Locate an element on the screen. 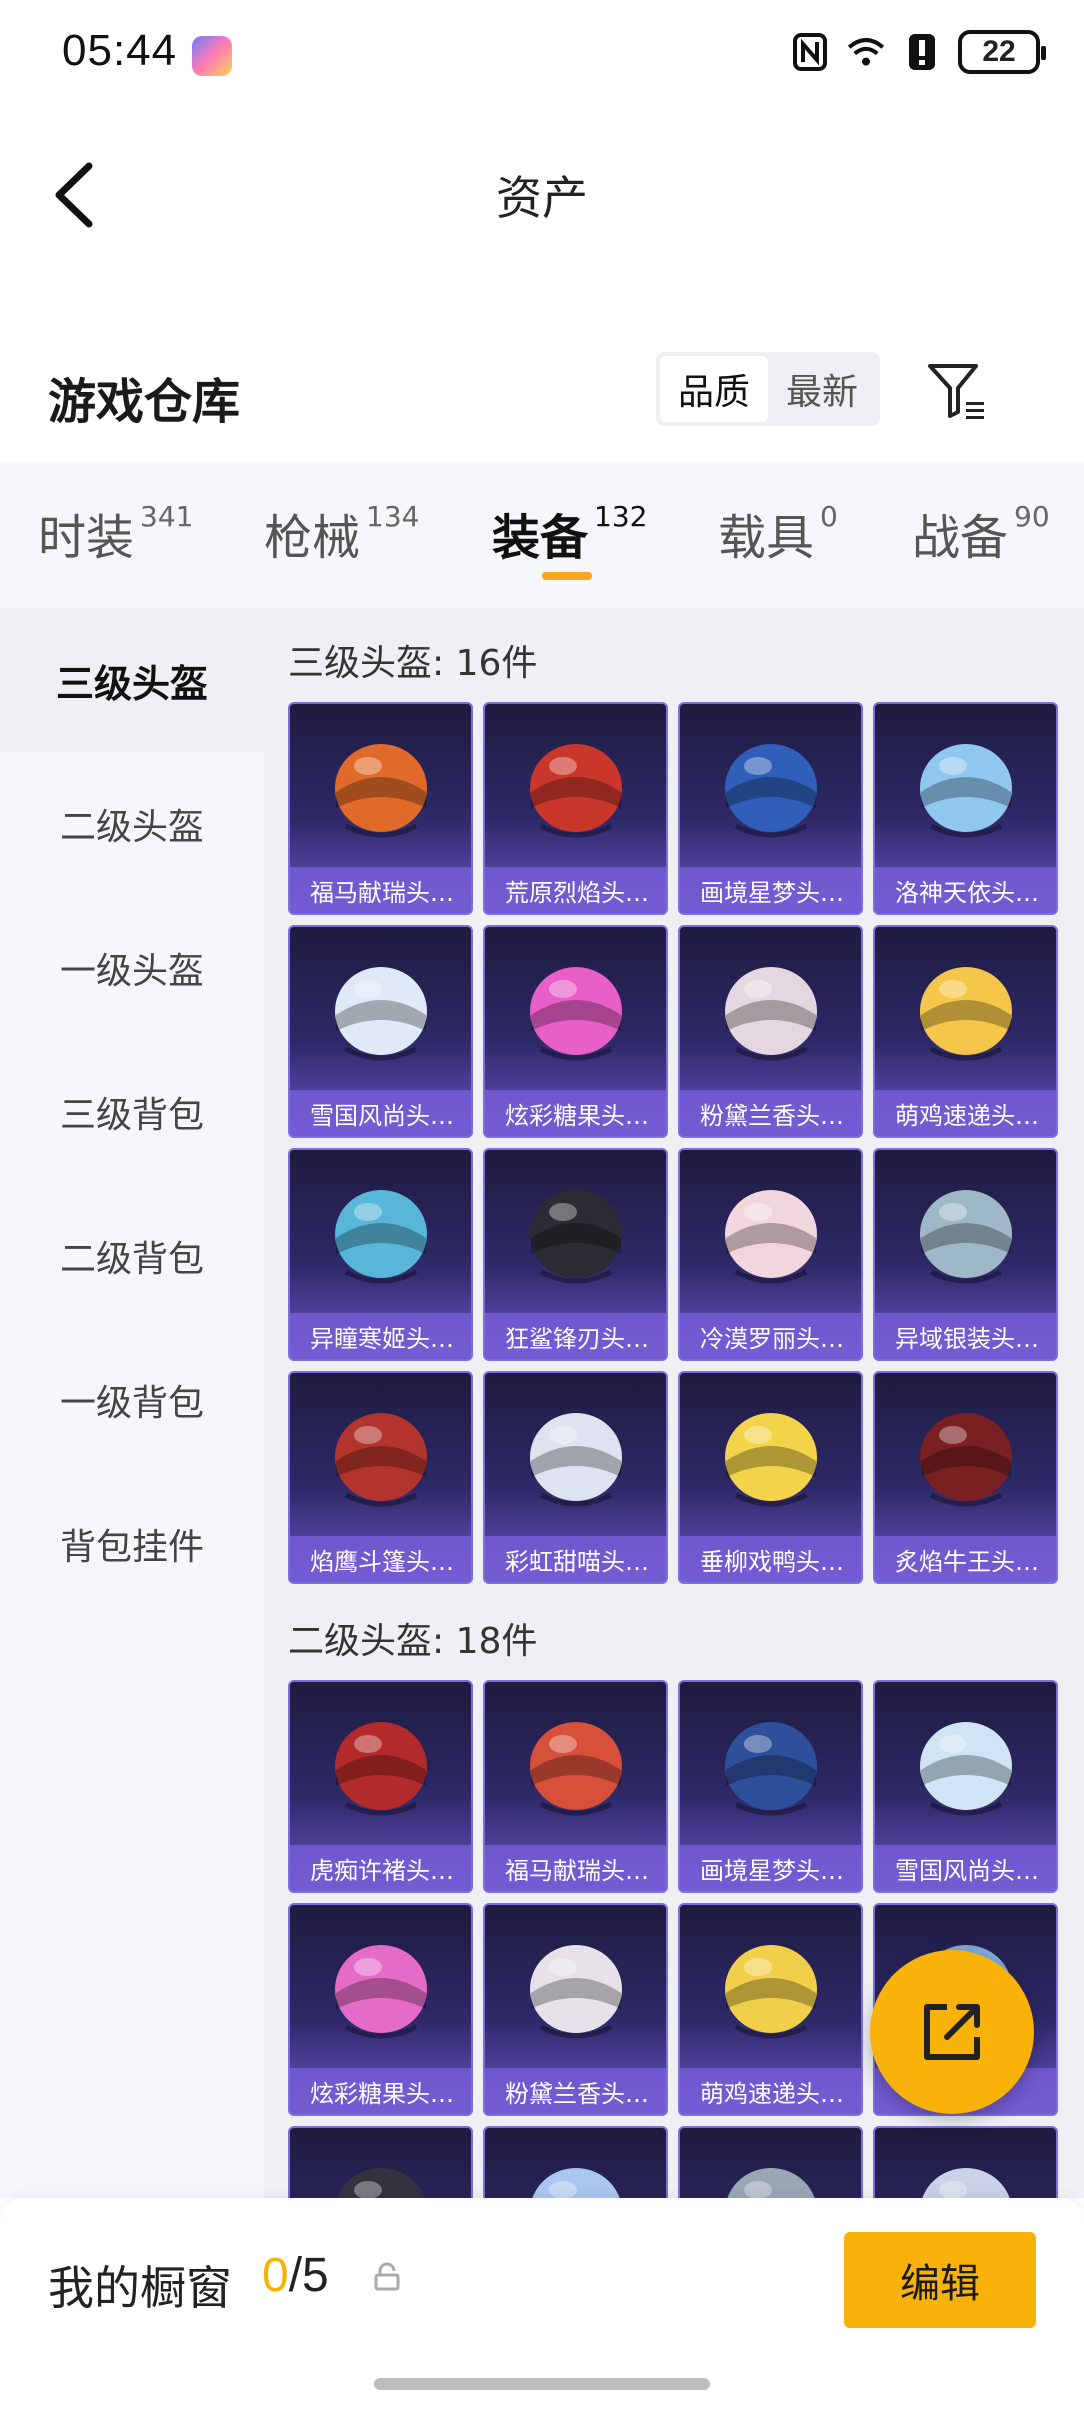 This screenshot has height=2412, width=1084. tab-label: 枪械 is located at coordinates (312, 538).